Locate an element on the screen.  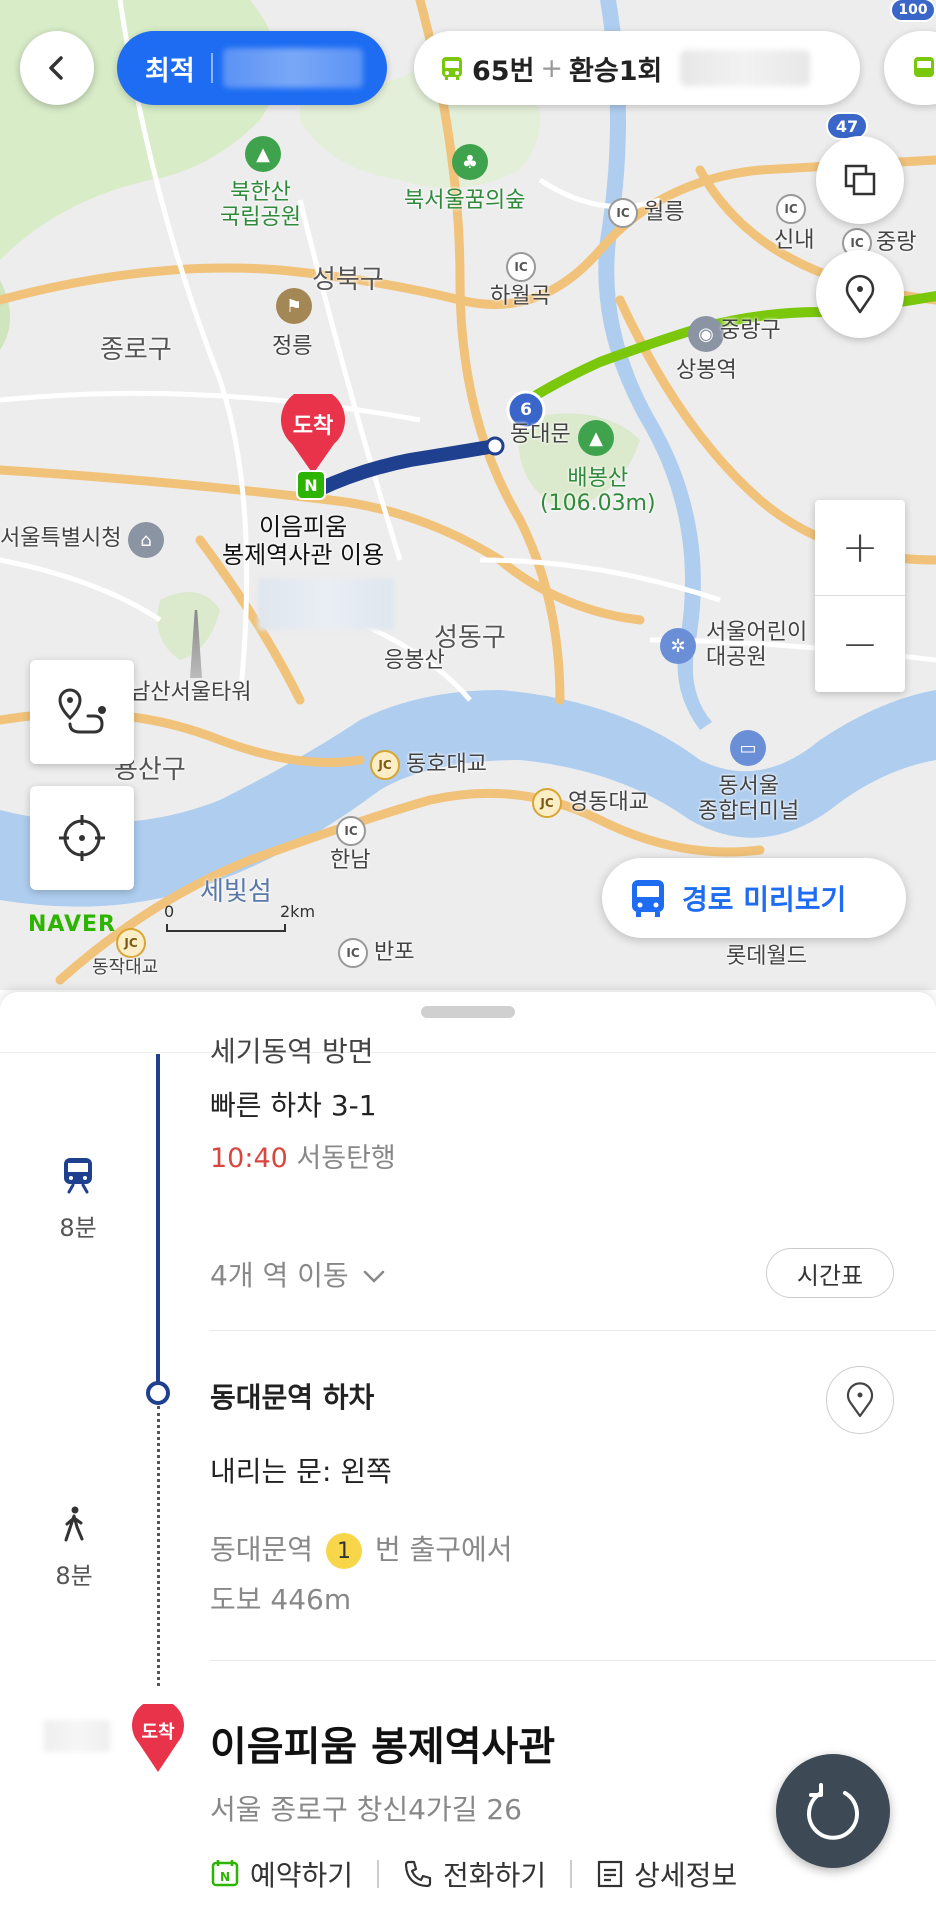
reserve-label: 예약하기 is located at coordinates (302, 1875).